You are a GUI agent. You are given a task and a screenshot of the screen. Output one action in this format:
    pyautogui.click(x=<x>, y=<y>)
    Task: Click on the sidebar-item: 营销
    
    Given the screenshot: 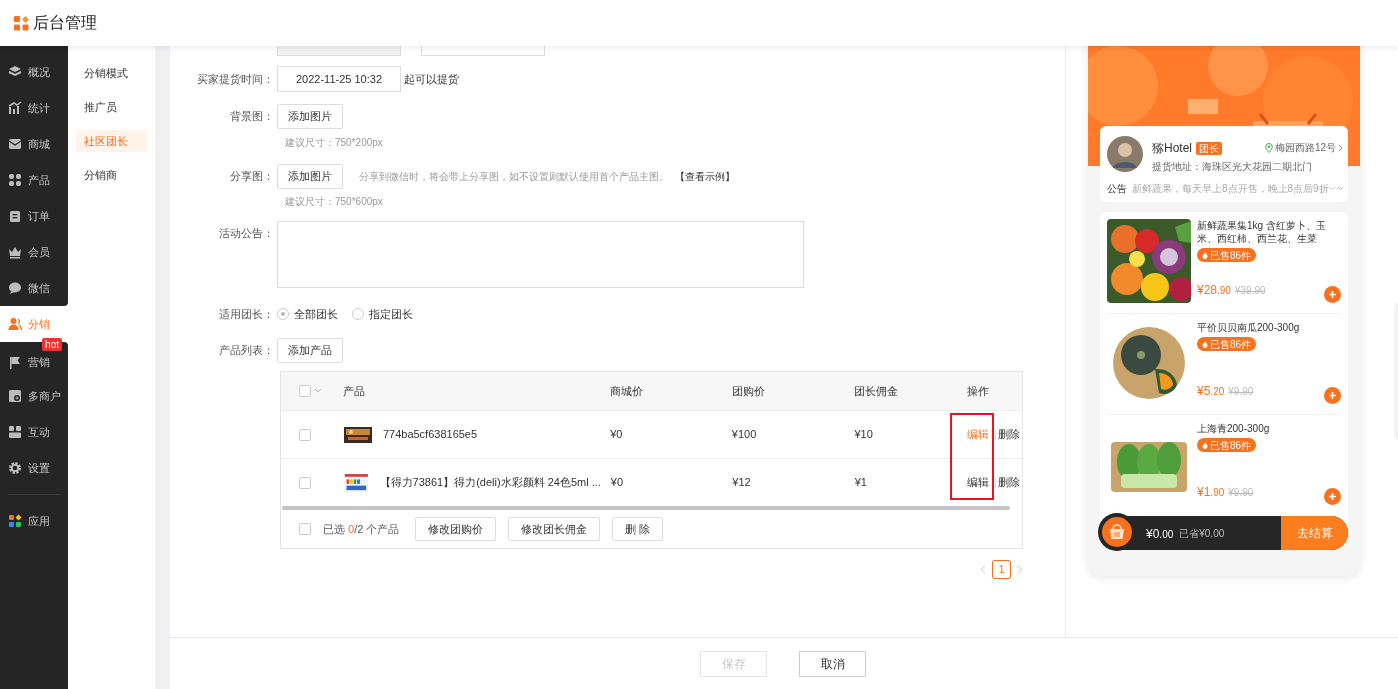 What is the action you would take?
    pyautogui.click(x=34, y=364)
    